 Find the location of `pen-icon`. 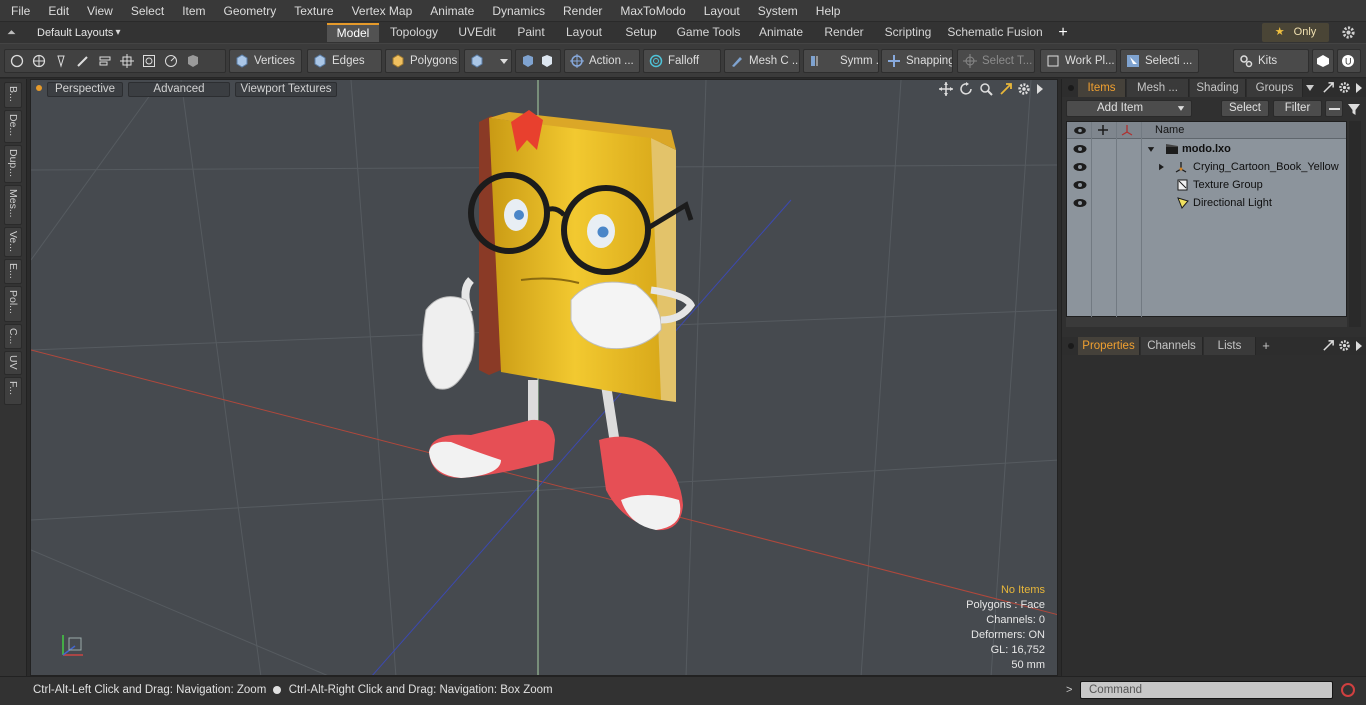

pen-icon is located at coordinates (61, 61).